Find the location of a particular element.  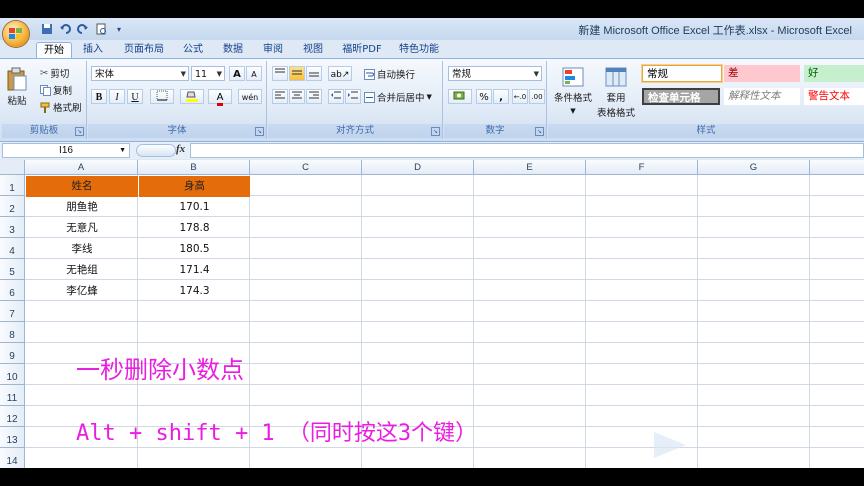

bold-button: B is located at coordinates (99, 96).